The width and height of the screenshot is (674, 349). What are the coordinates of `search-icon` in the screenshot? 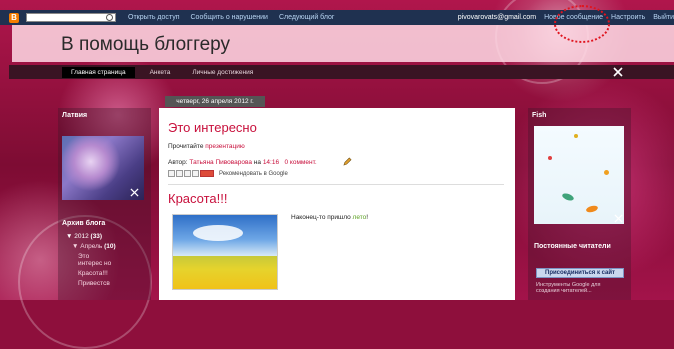 It's located at (109, 17).